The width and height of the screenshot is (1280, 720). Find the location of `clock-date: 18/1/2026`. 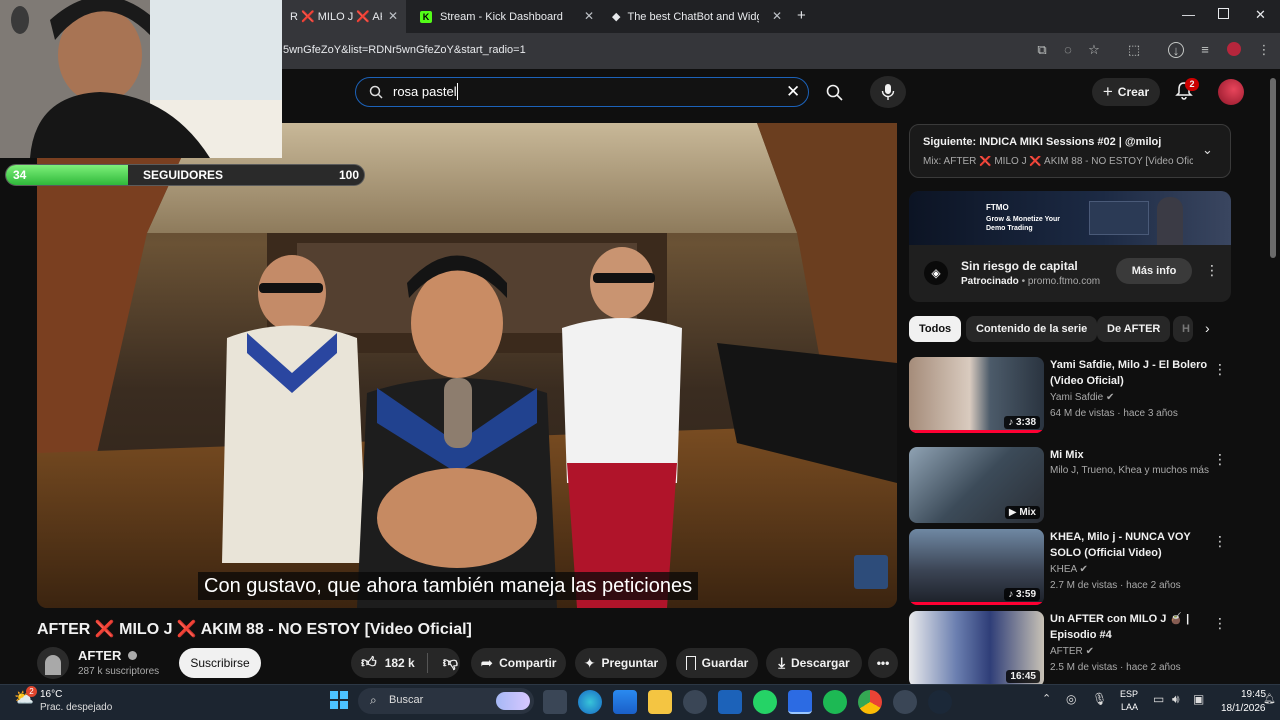

clock-date: 18/1/2026 is located at coordinates (1243, 708).